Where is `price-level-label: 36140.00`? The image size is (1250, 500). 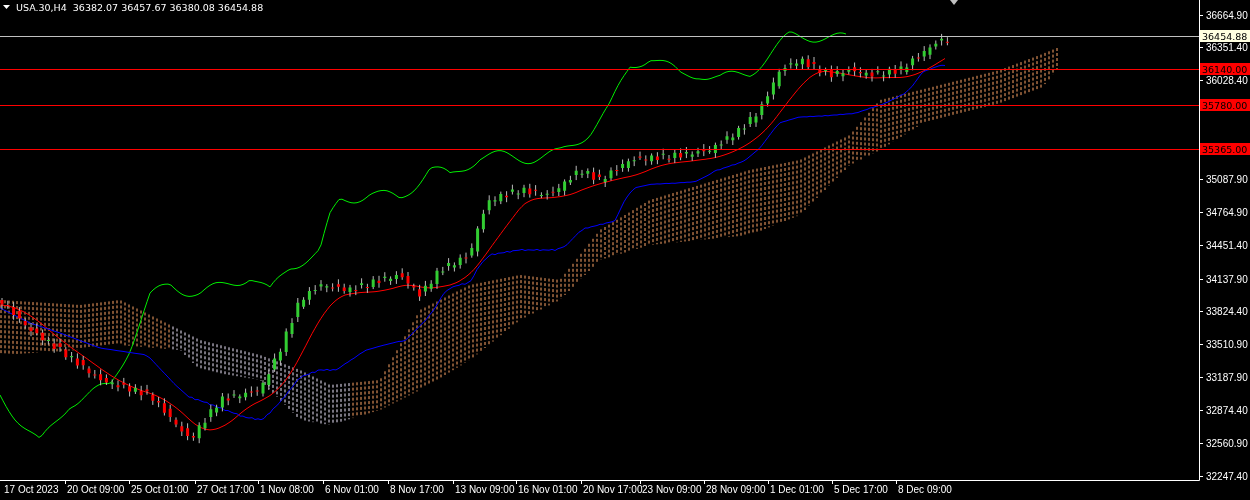
price-level-label: 36140.00 is located at coordinates (1225, 69).